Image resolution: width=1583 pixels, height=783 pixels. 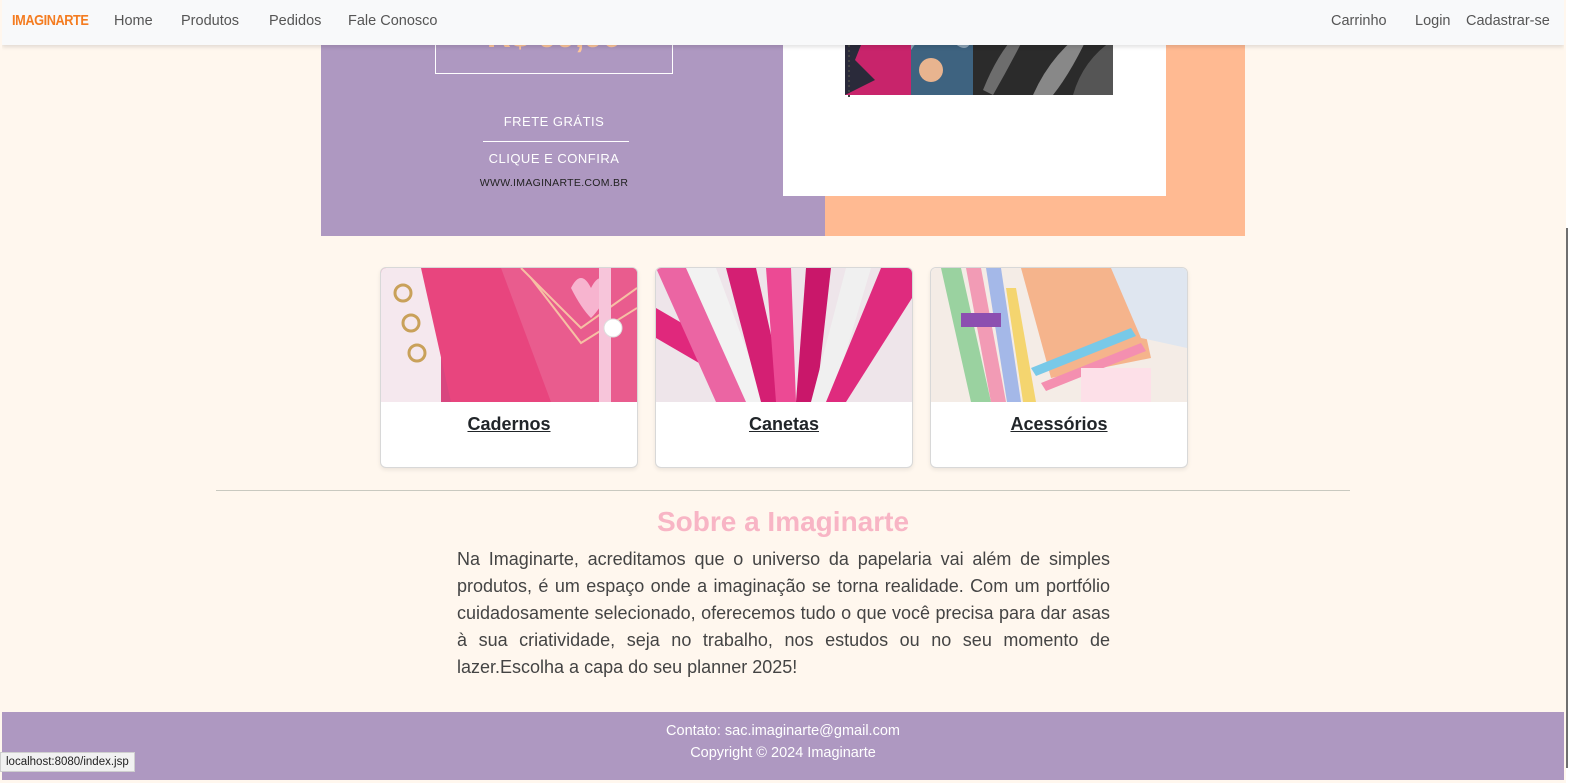 What do you see at coordinates (554, 158) in the screenshot?
I see `banner-cta: CLIQUE E CONFIRA` at bounding box center [554, 158].